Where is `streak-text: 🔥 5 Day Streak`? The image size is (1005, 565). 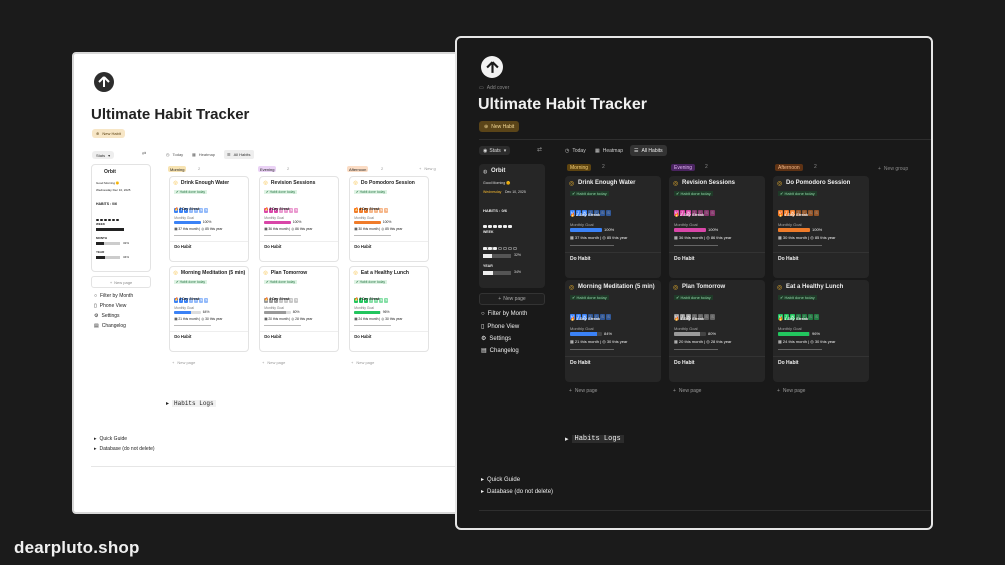
streak-text: 🔥 5 Day Streak is located at coordinates (367, 299).